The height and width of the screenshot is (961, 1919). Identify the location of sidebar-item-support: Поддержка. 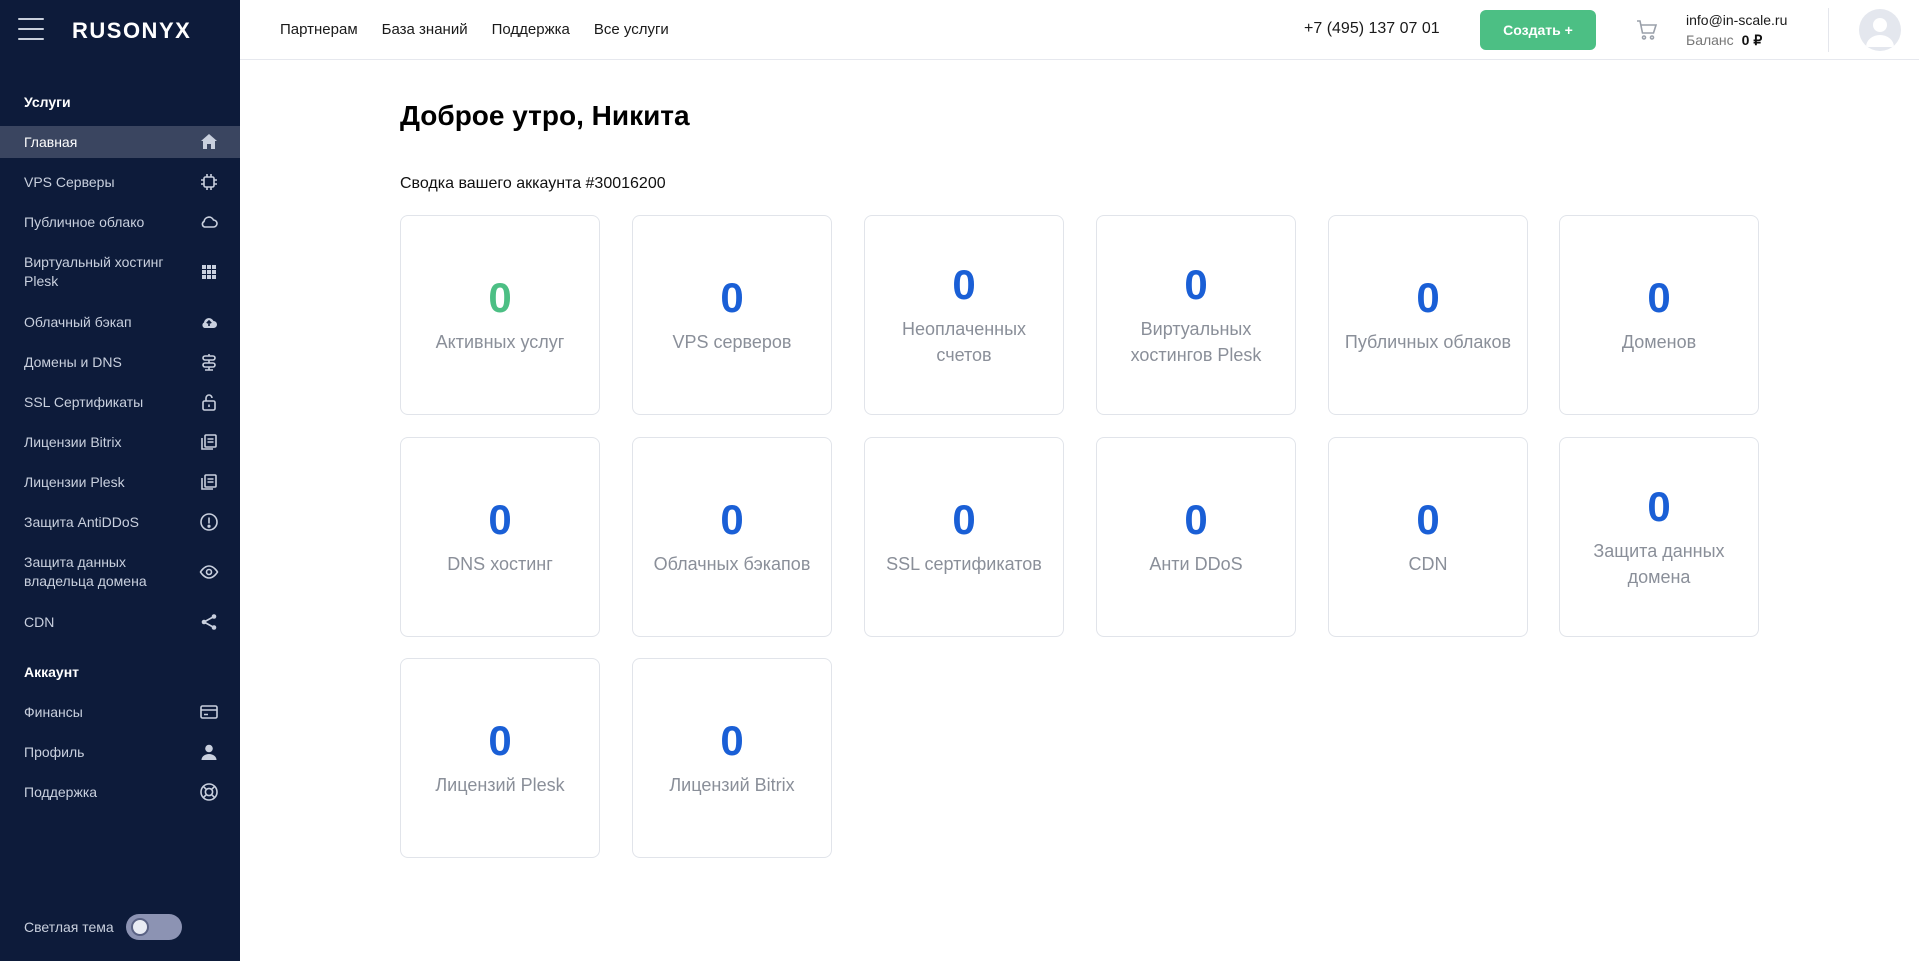
(120, 792).